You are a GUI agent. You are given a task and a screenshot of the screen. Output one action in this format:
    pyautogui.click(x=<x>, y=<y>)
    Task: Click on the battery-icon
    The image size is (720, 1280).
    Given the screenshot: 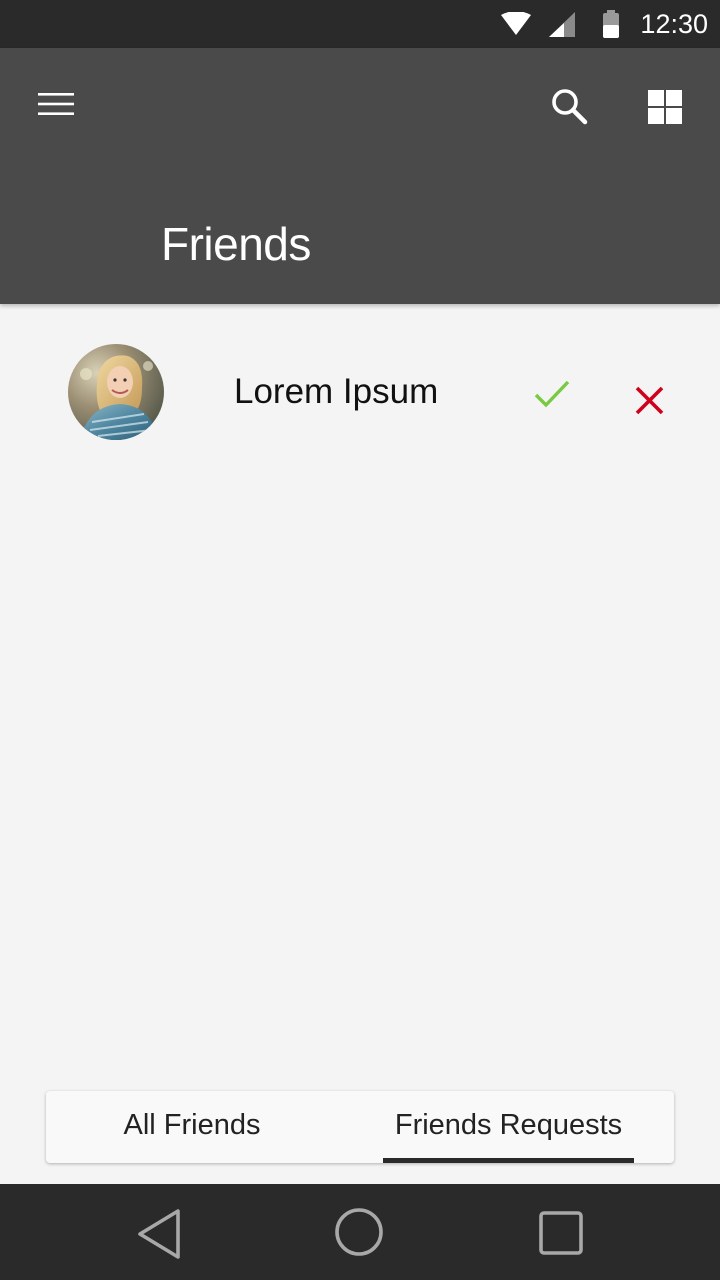 What is the action you would take?
    pyautogui.click(x=611, y=24)
    